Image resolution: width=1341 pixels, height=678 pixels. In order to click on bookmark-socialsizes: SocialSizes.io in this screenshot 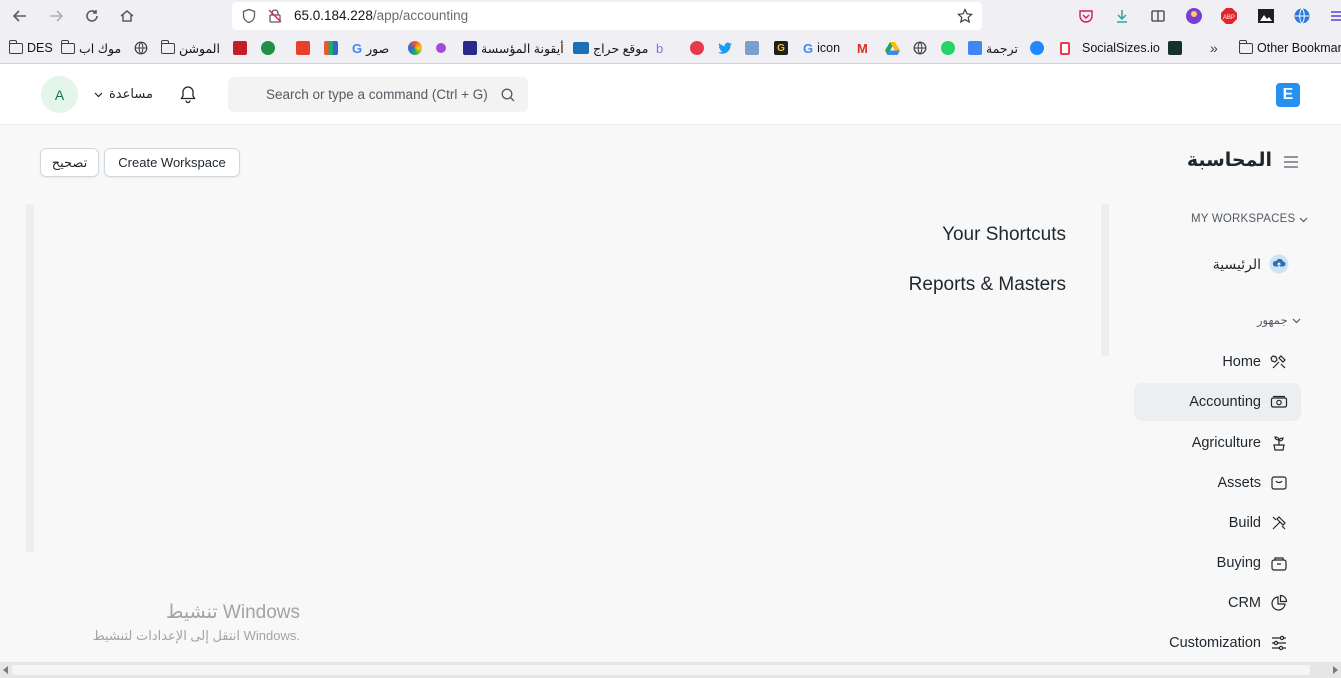, I will do `click(1110, 48)`.